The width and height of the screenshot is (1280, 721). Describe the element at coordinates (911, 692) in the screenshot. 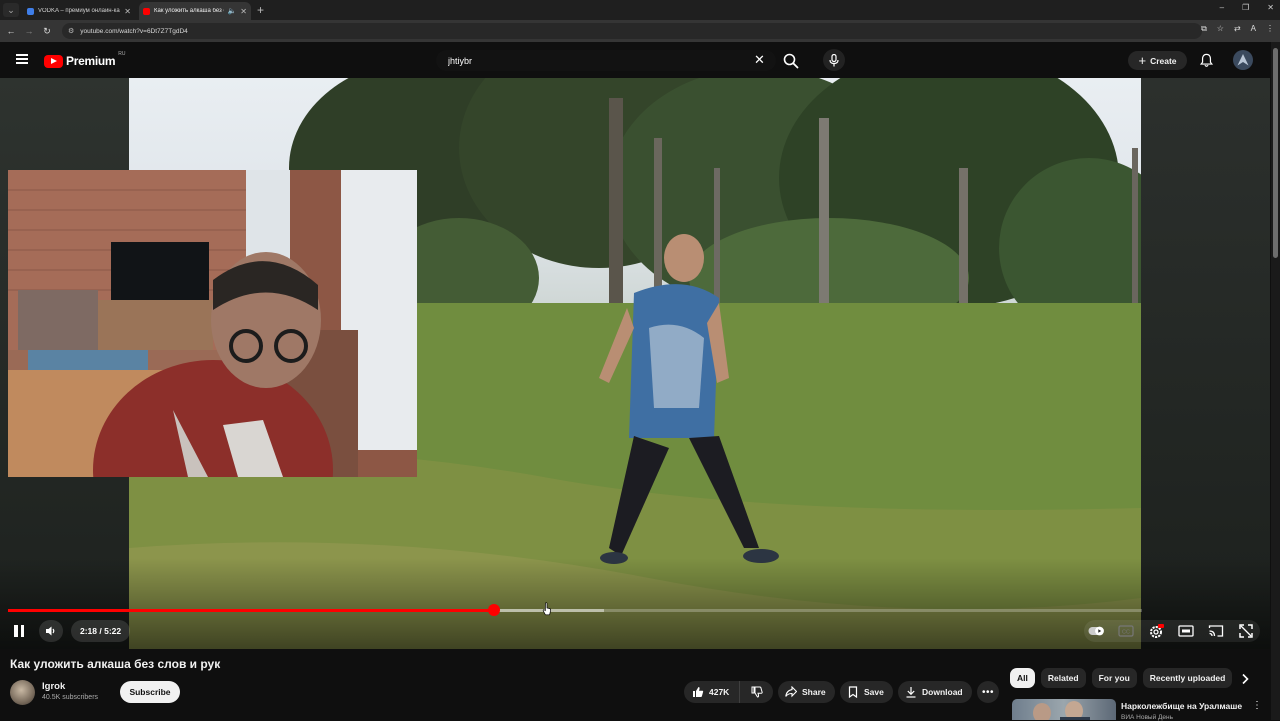

I see `download-icon` at that location.